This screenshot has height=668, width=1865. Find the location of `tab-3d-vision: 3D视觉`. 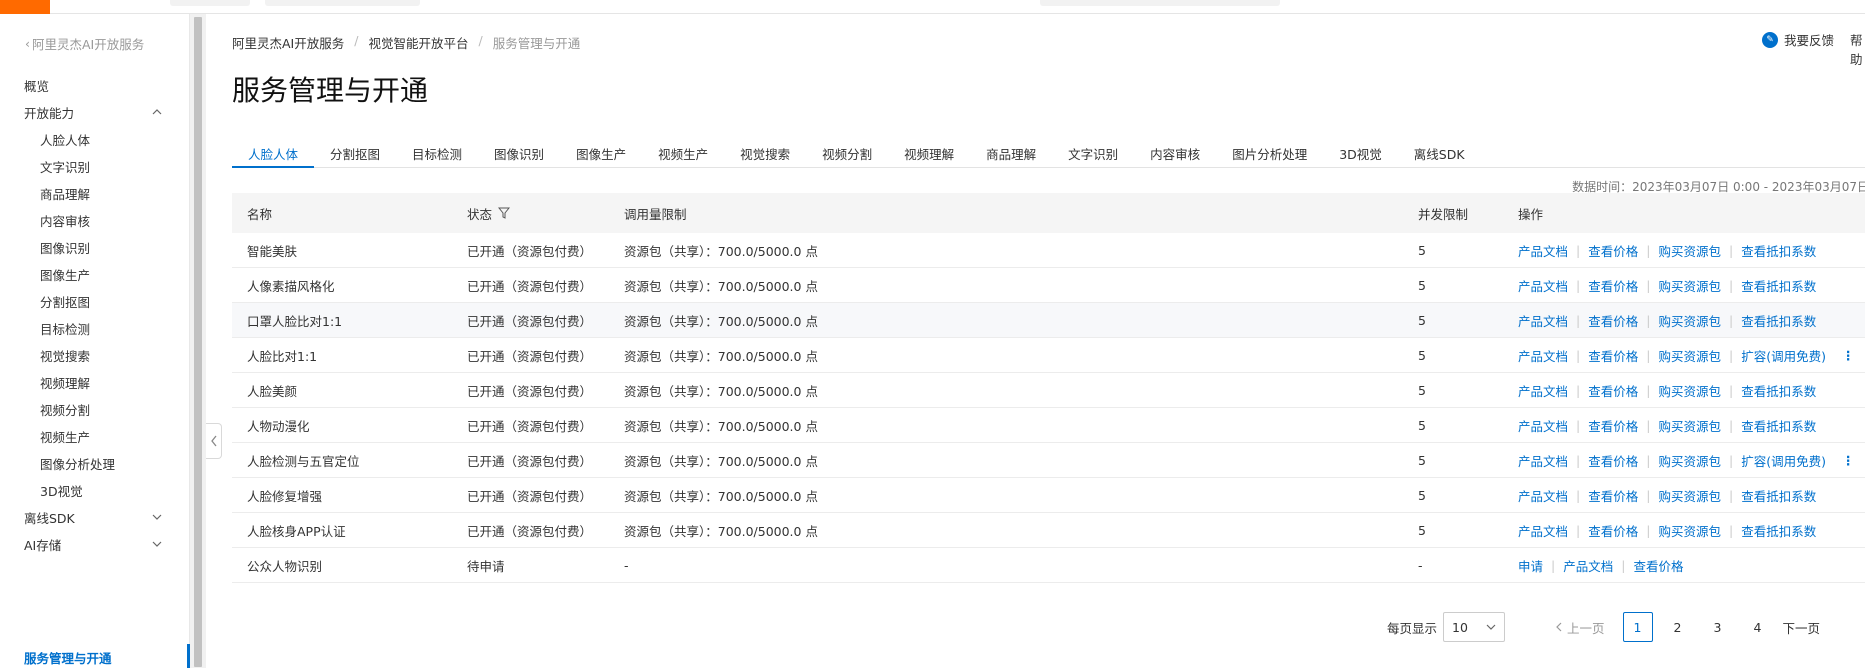

tab-3d-vision: 3D视觉 is located at coordinates (1360, 151).